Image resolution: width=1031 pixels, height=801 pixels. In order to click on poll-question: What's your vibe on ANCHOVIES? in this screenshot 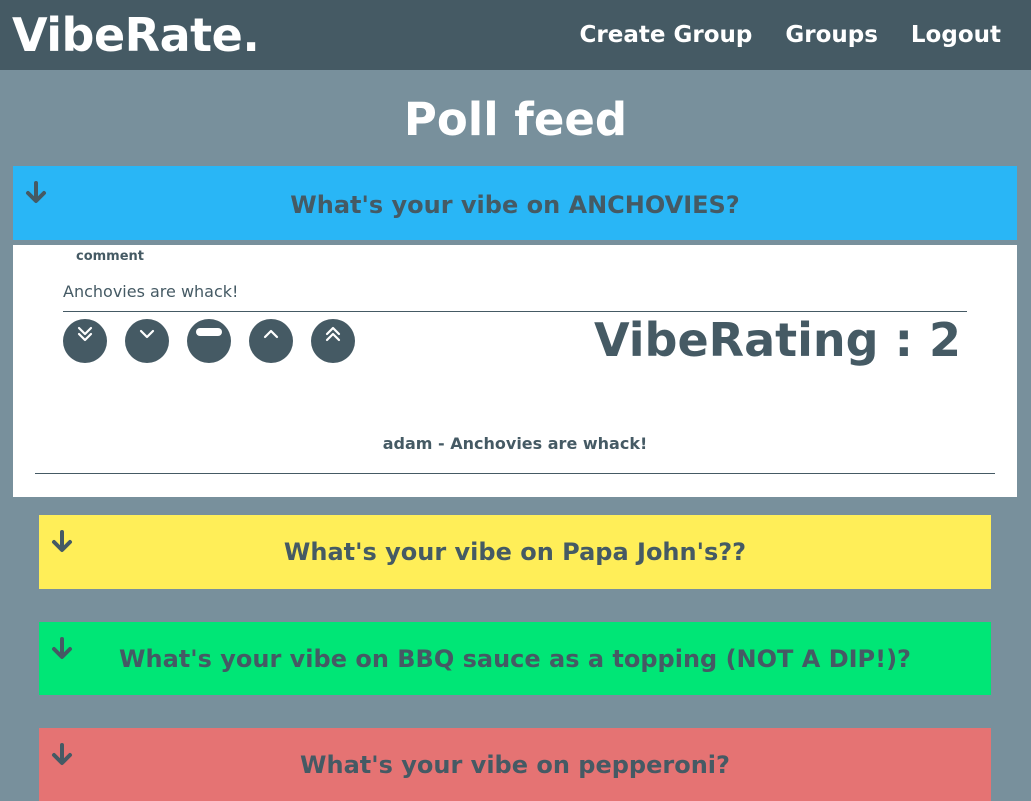, I will do `click(515, 205)`.